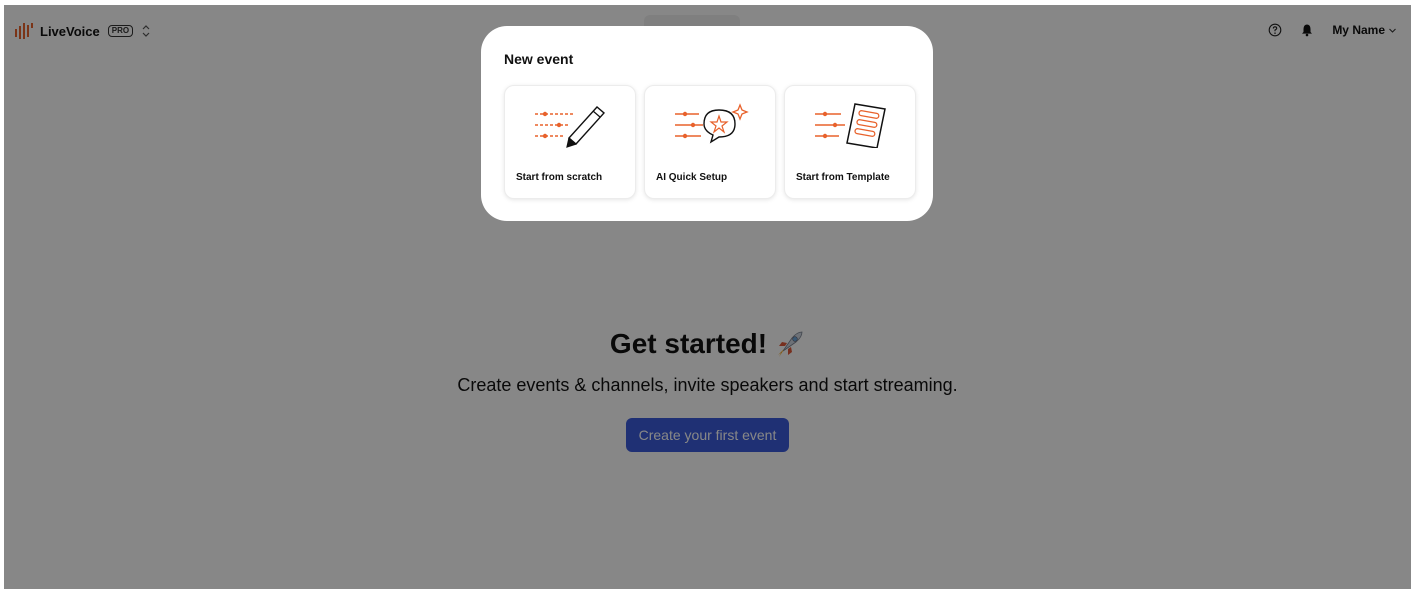 This screenshot has width=1415, height=589. I want to click on option-label: Start from Template, so click(843, 177).